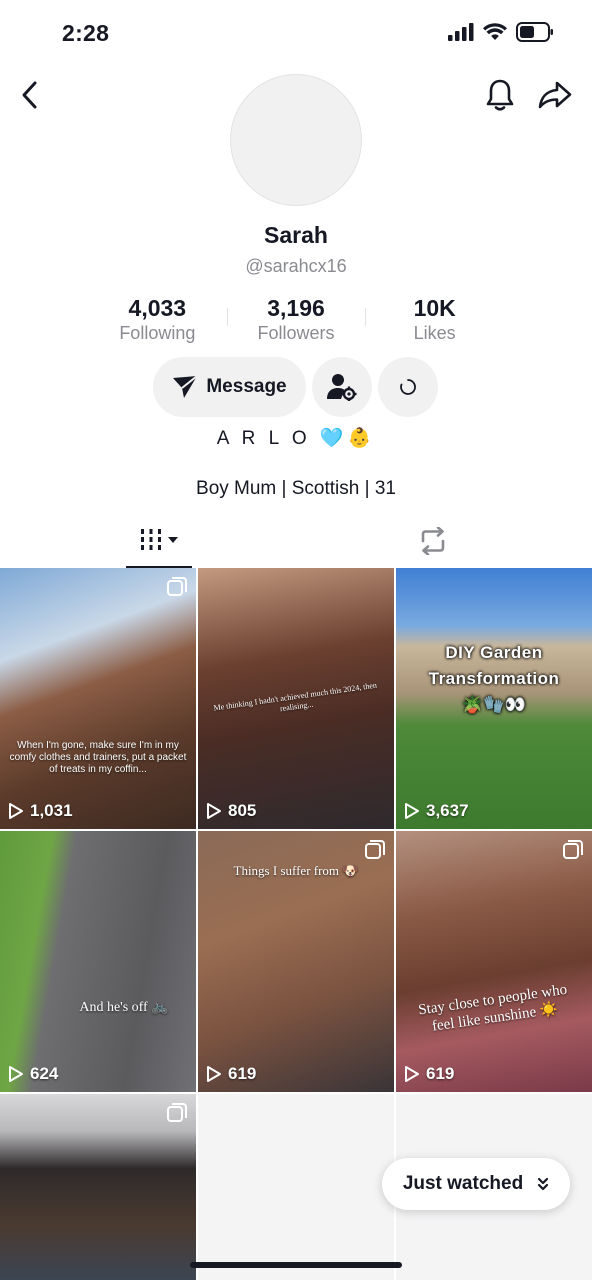 Image resolution: width=592 pixels, height=1280 pixels. Describe the element at coordinates (151, 539) in the screenshot. I see `video-grid-icon` at that location.